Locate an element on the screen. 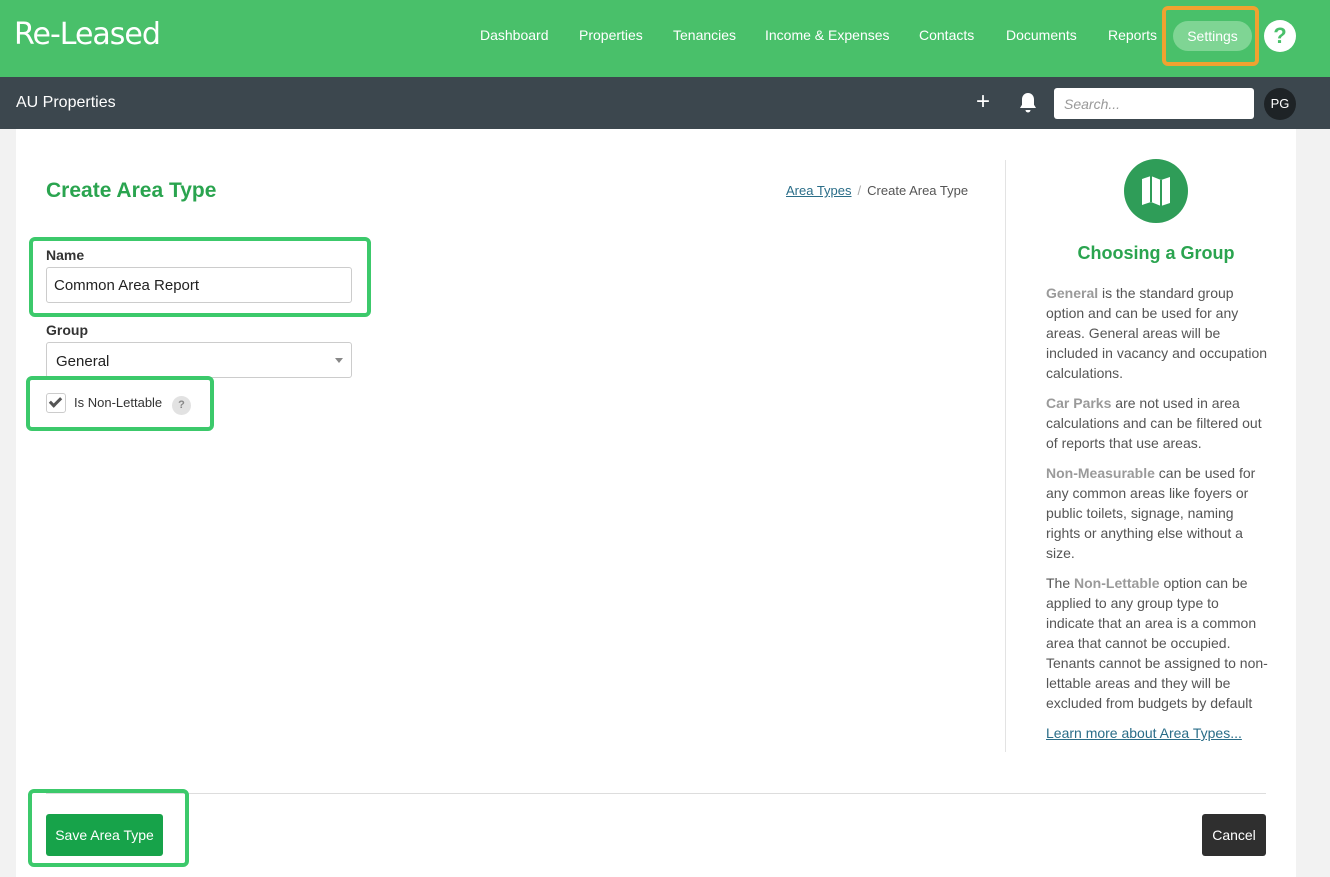  bell-icon is located at coordinates (1028, 103).